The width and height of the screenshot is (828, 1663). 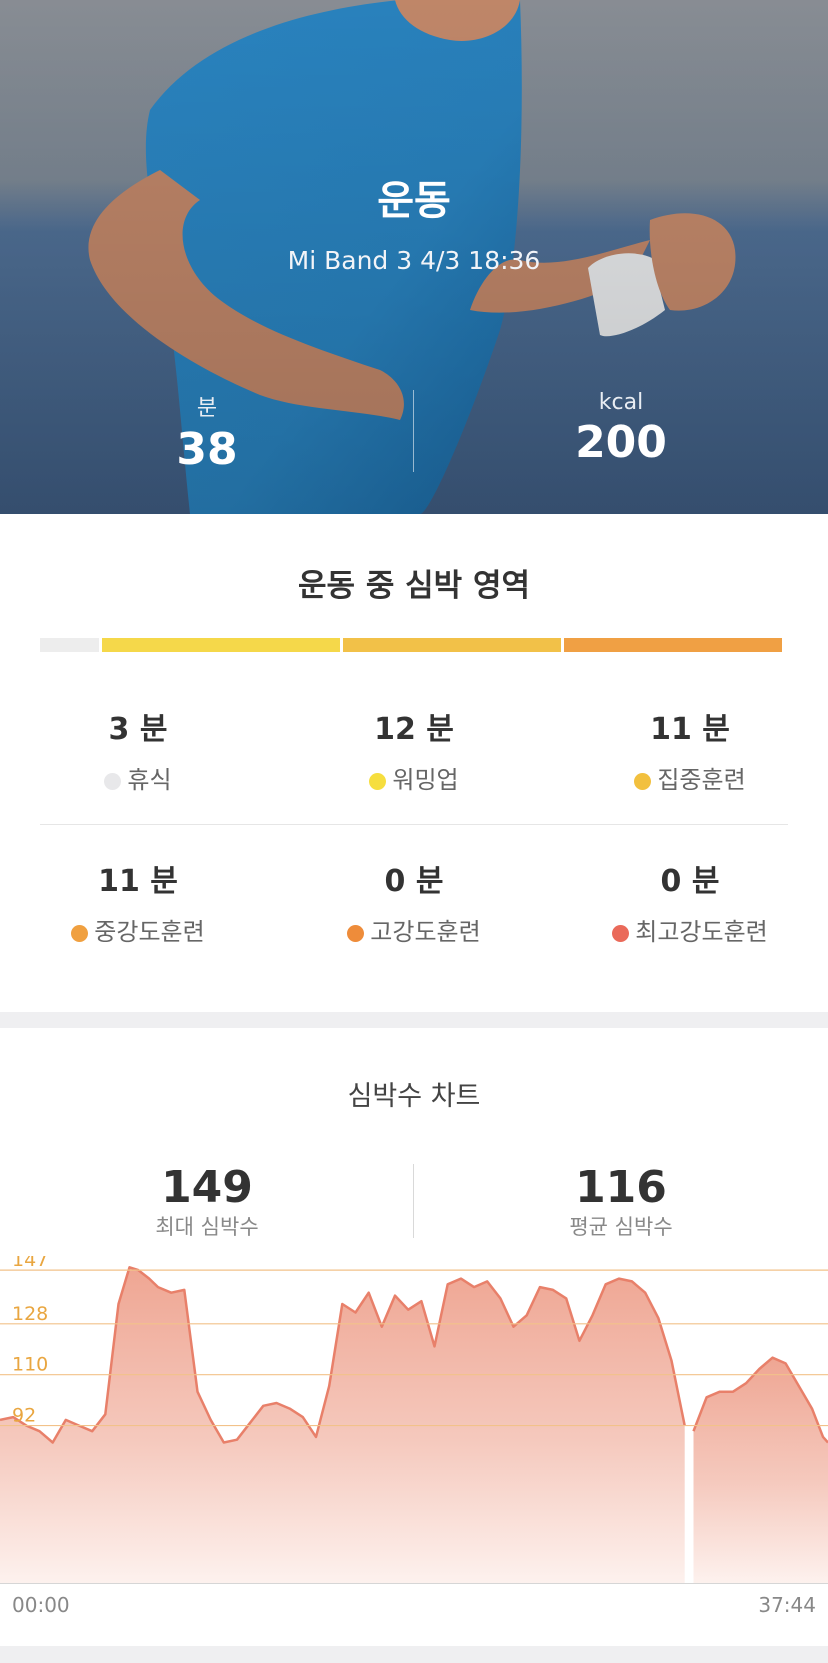 What do you see at coordinates (207, 408) in the screenshot?
I see `duration-unit: 분` at bounding box center [207, 408].